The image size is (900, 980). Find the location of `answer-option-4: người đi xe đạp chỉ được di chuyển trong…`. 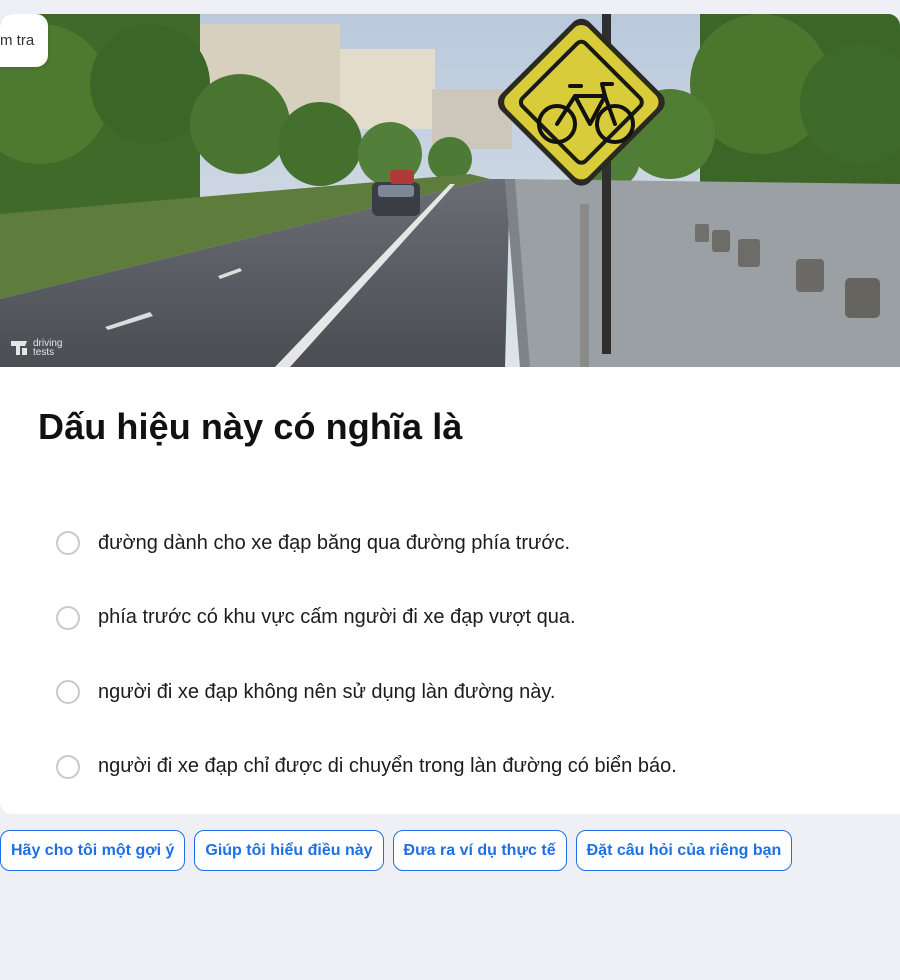

answer-option-4: người đi xe đạp chỉ được di chuyển trong… is located at coordinates (366, 767).